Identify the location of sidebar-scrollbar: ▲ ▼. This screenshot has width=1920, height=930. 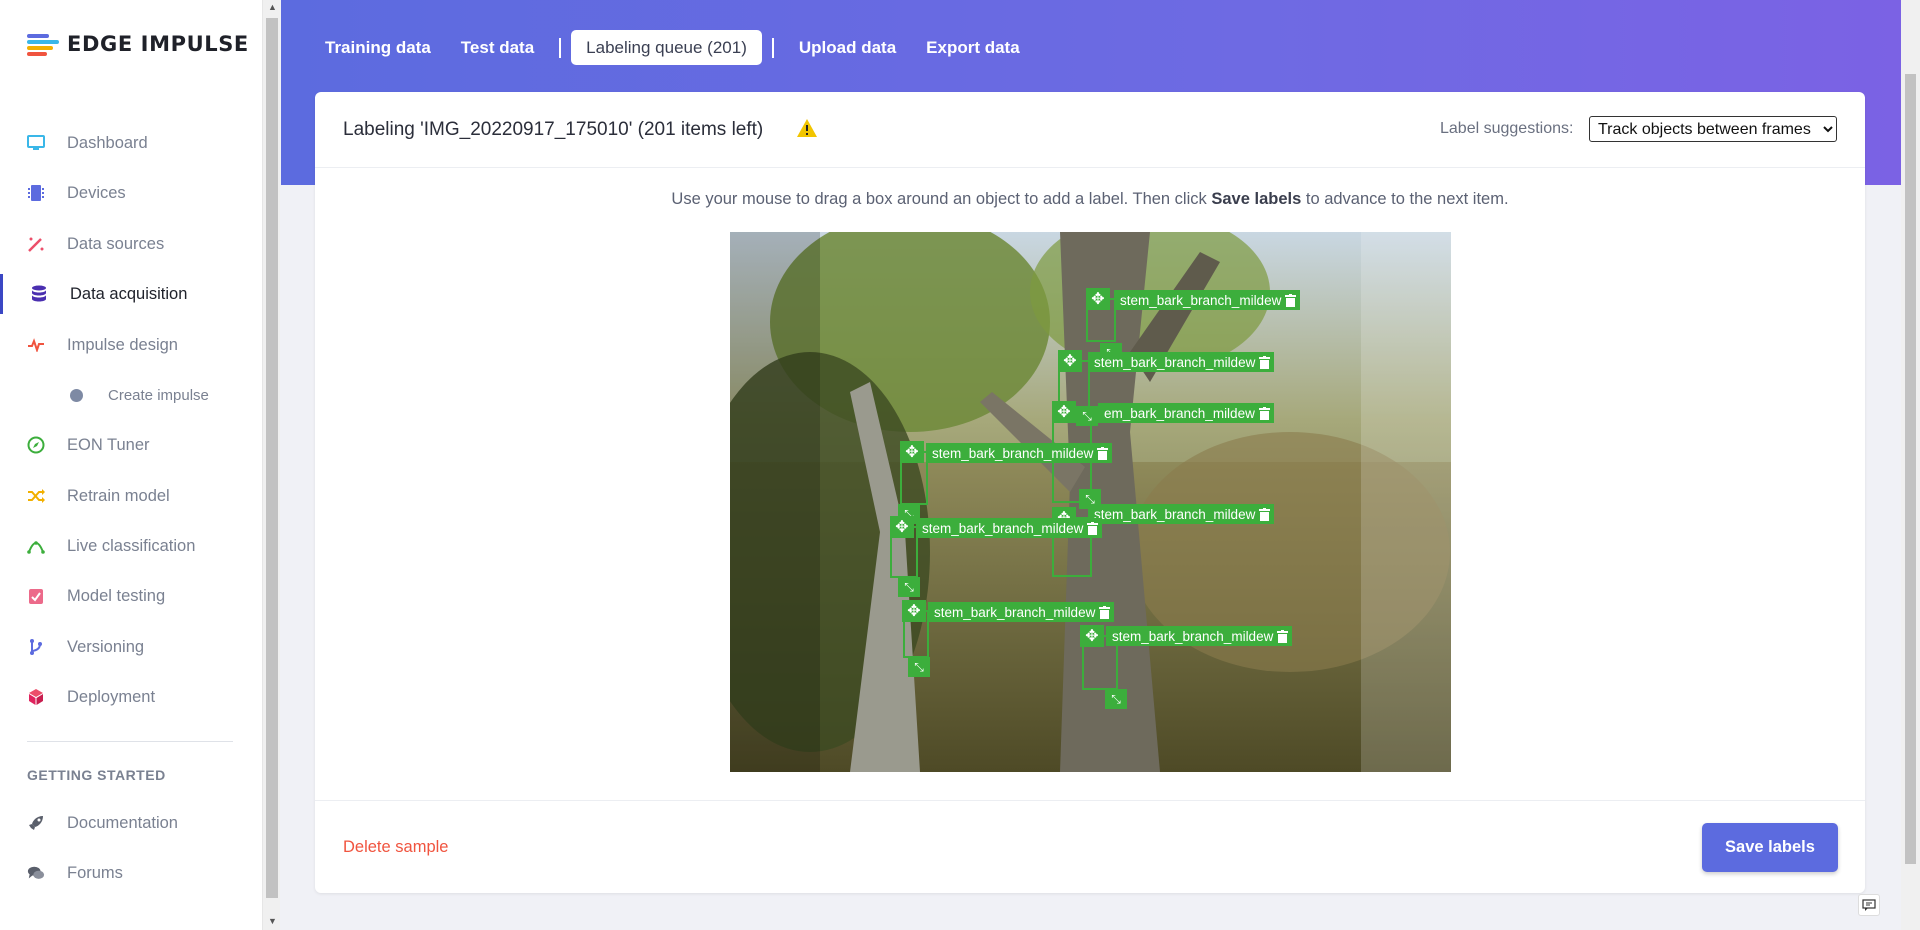
(271, 465).